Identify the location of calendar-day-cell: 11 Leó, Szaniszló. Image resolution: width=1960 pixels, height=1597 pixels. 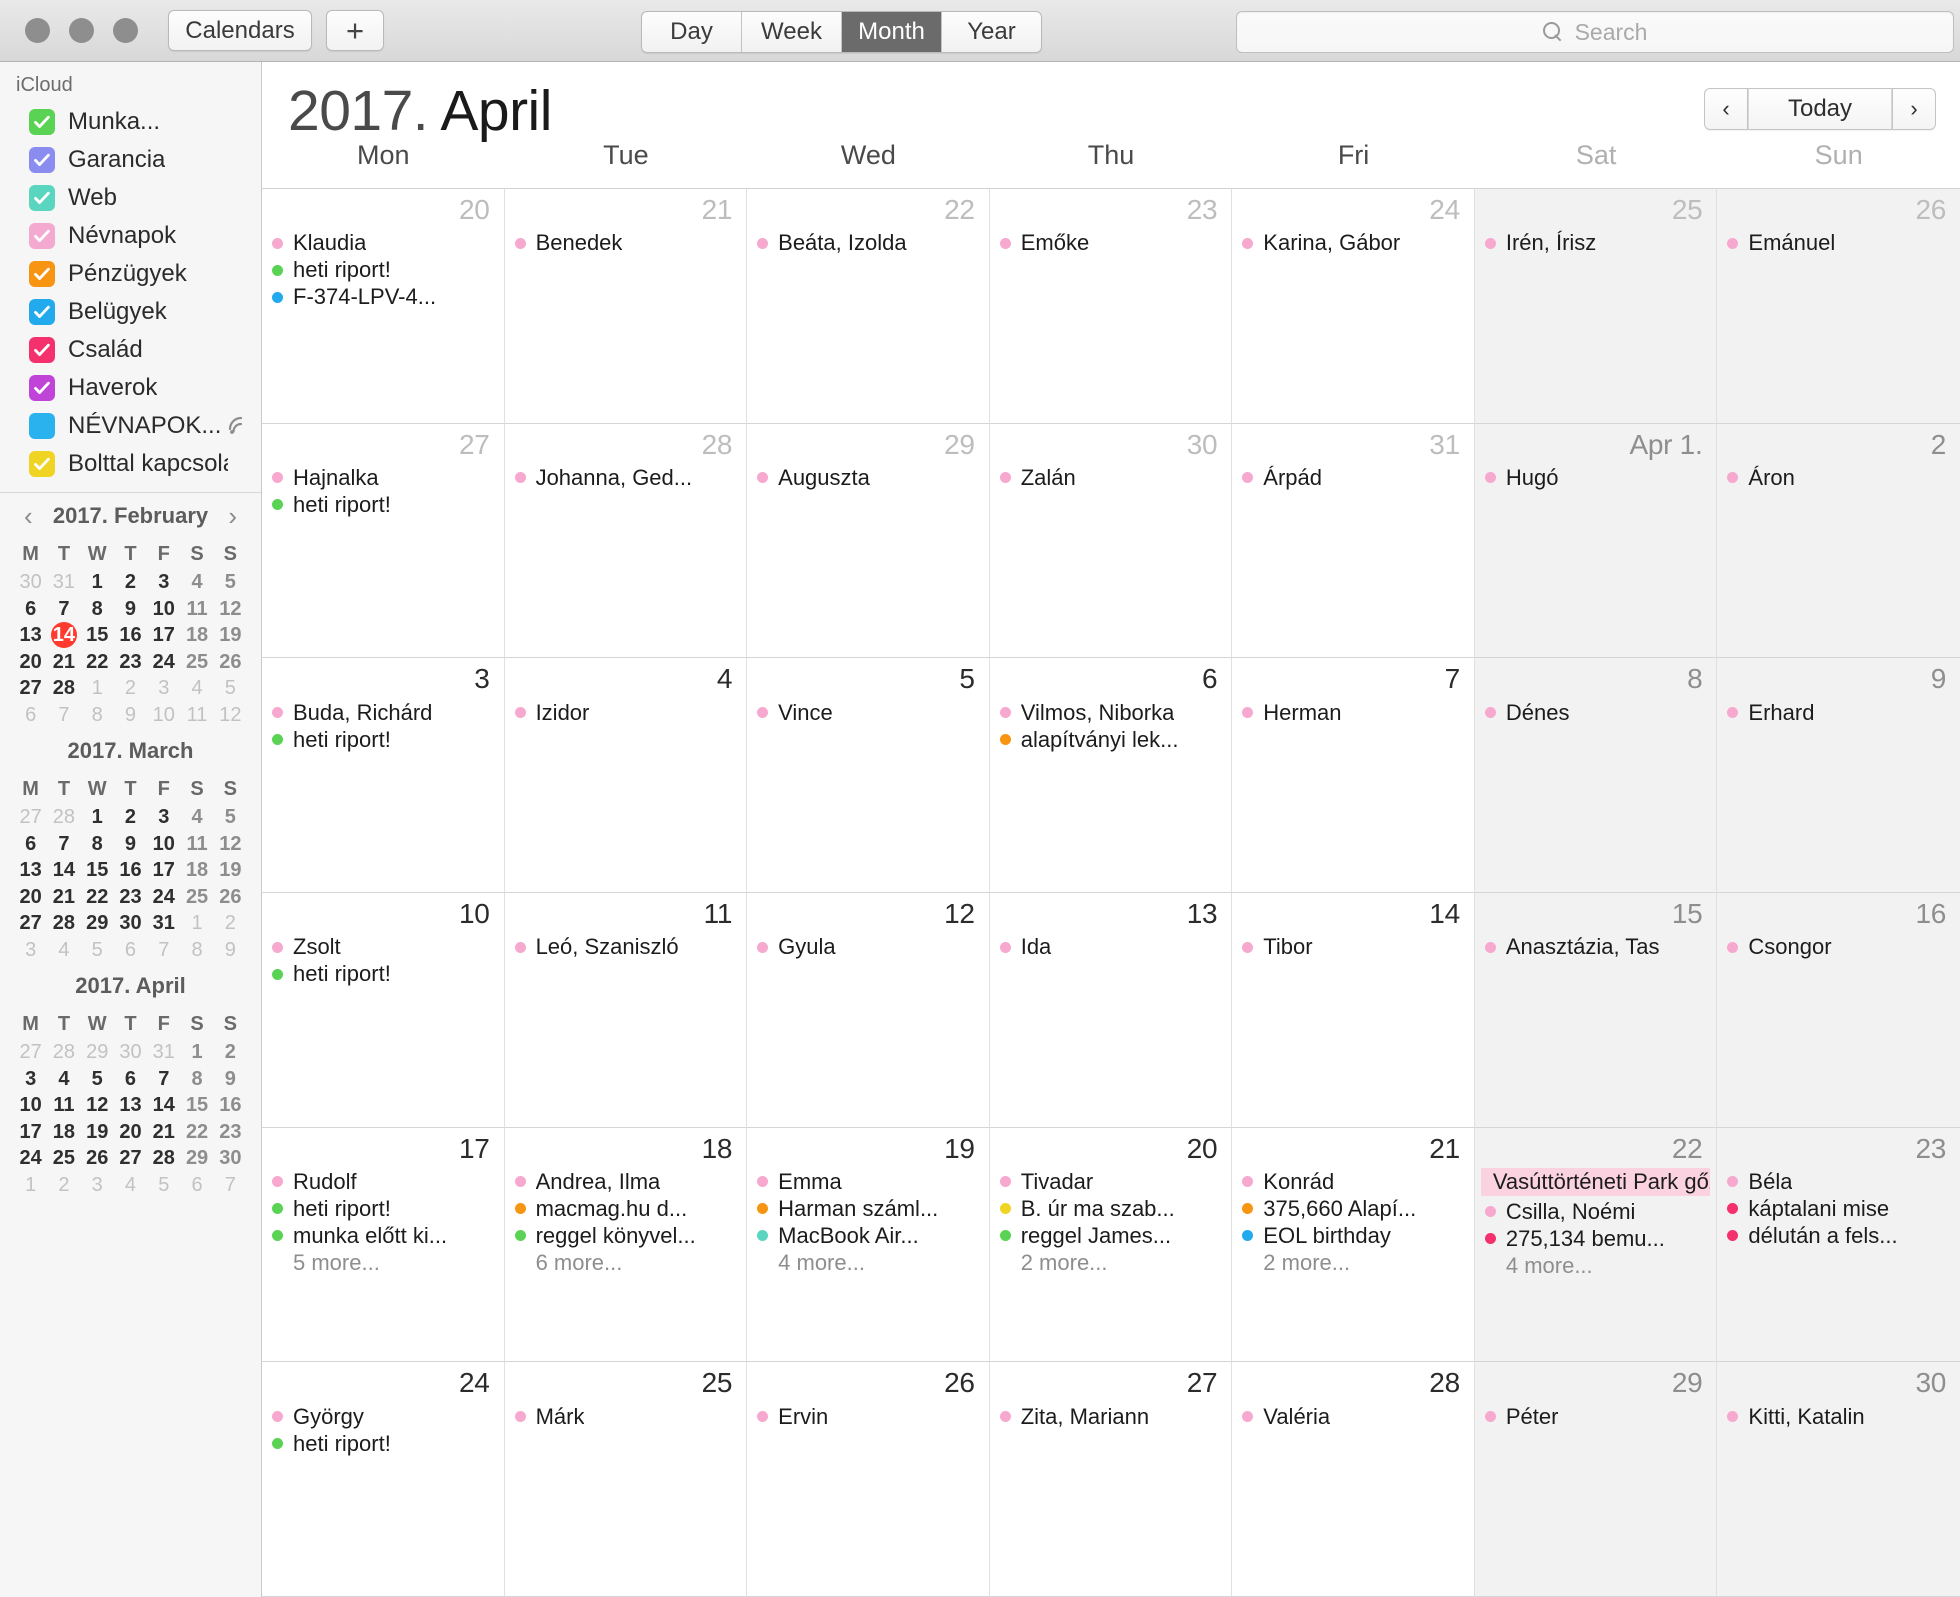
(626, 1010).